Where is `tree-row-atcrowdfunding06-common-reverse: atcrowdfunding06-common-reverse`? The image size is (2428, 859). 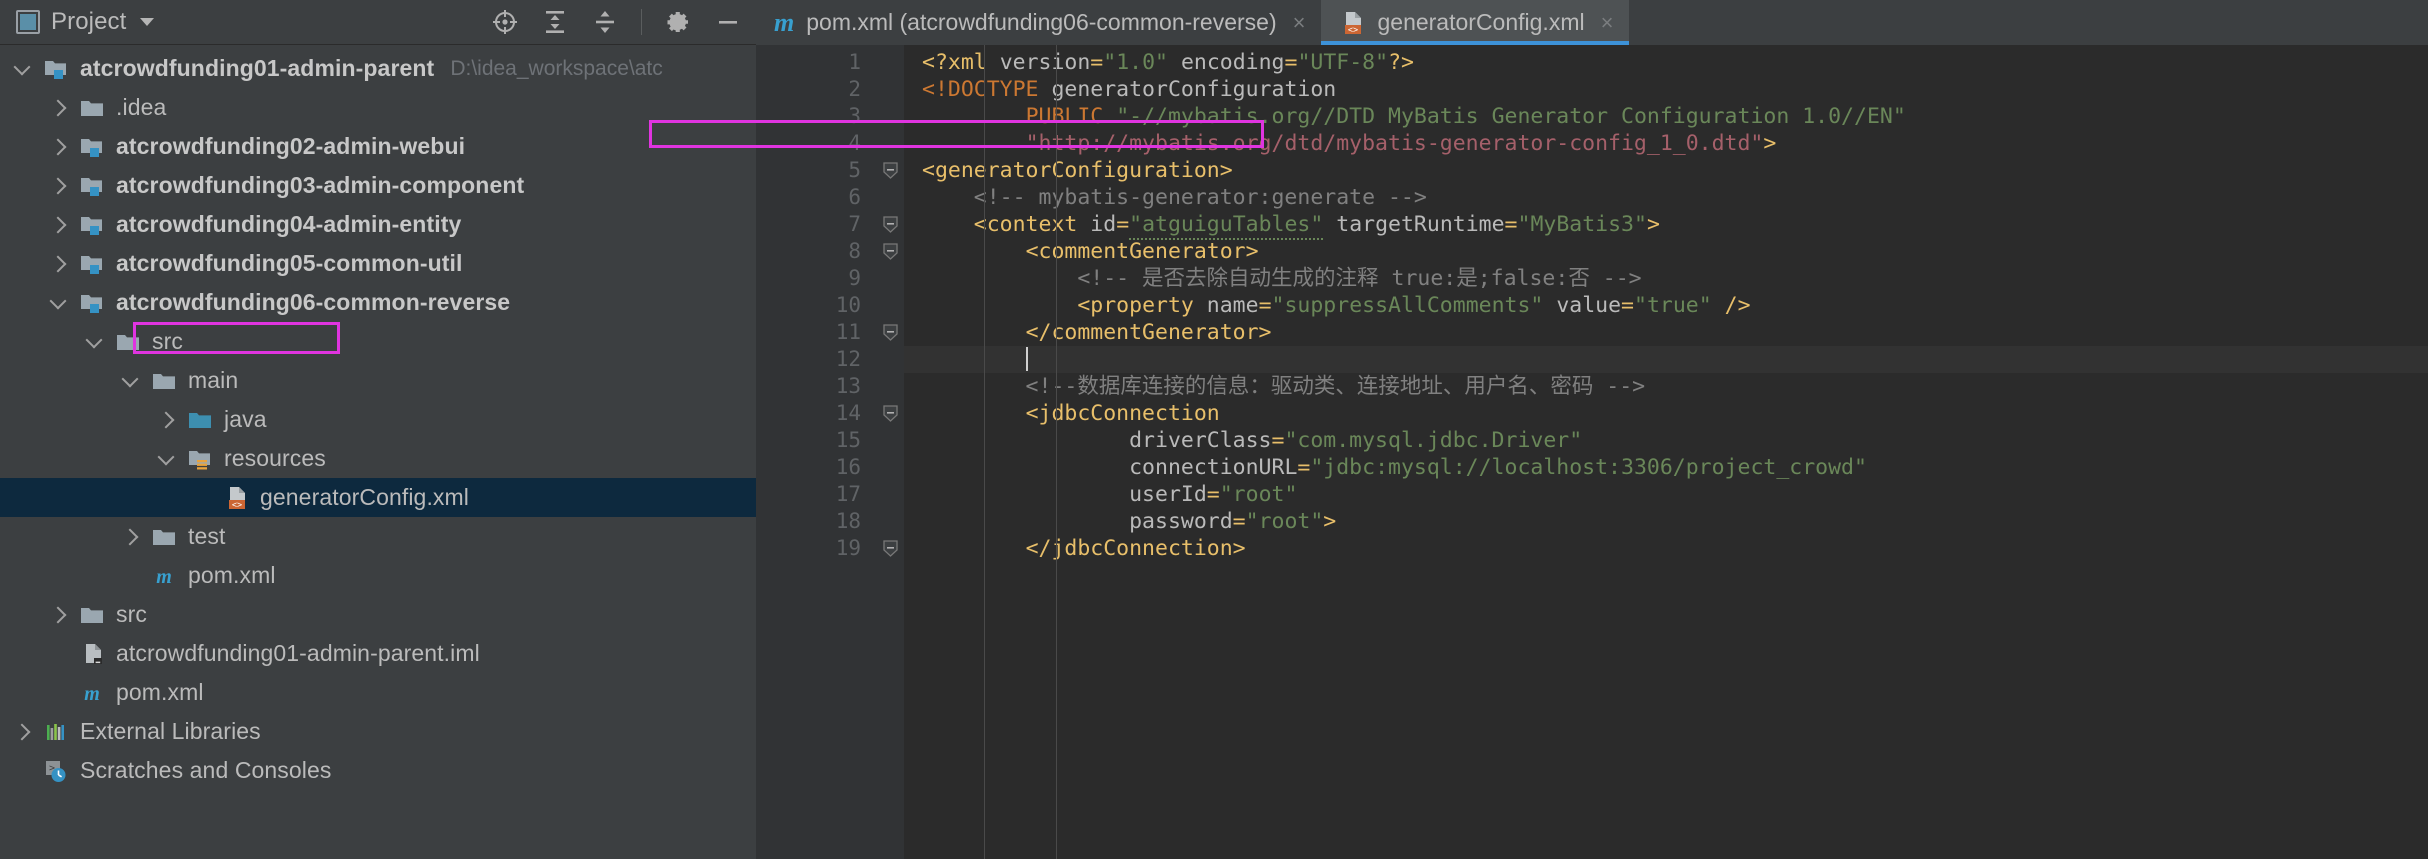
tree-row-atcrowdfunding06-common-reverse: atcrowdfunding06-common-reverse is located at coordinates (378, 302).